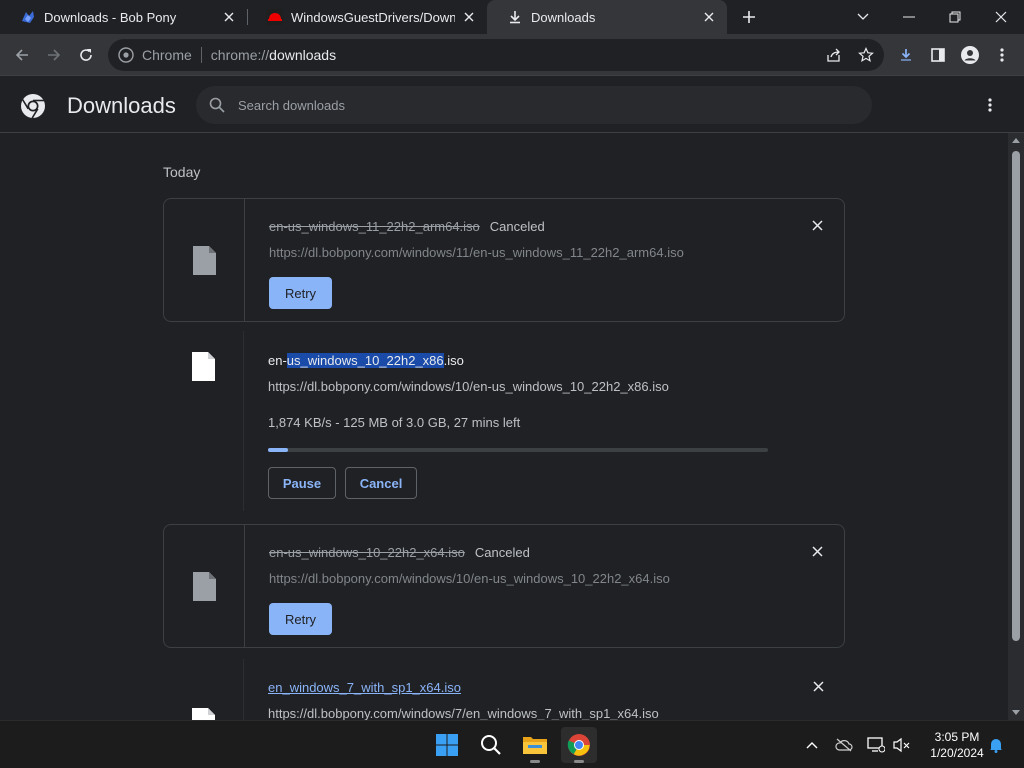 The image size is (1024, 768). What do you see at coordinates (538, 105) in the screenshot?
I see `search-input` at bounding box center [538, 105].